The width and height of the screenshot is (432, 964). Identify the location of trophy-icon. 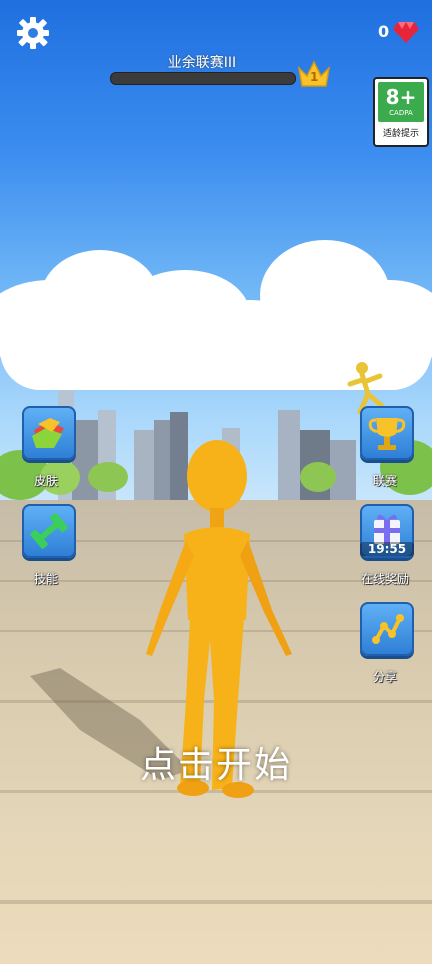
(387, 434).